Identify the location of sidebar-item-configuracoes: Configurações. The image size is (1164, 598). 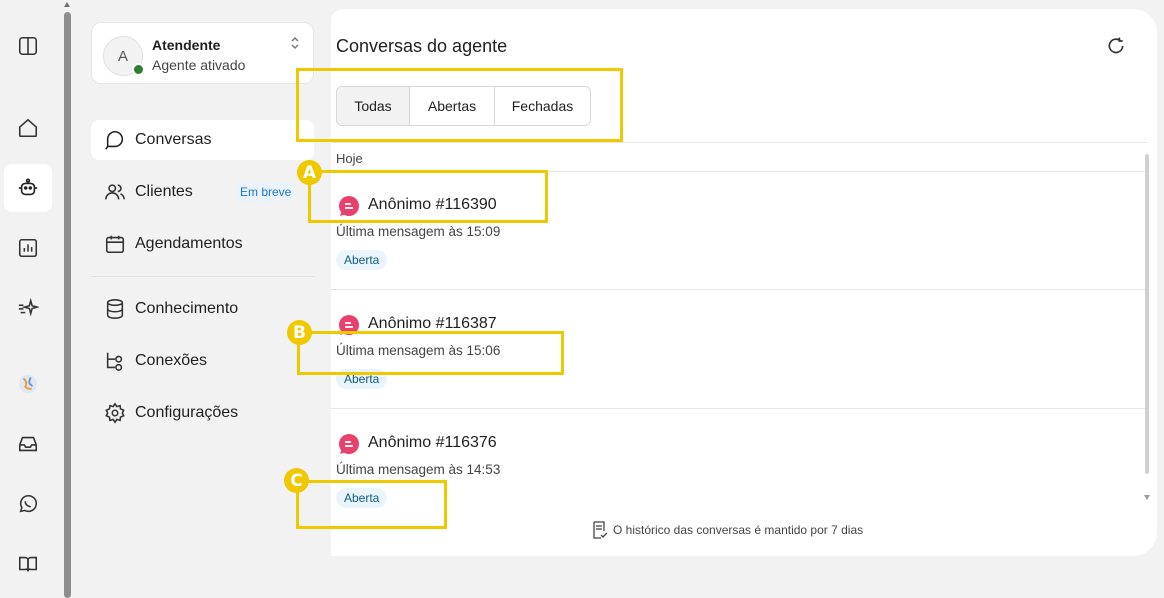
(202, 413).